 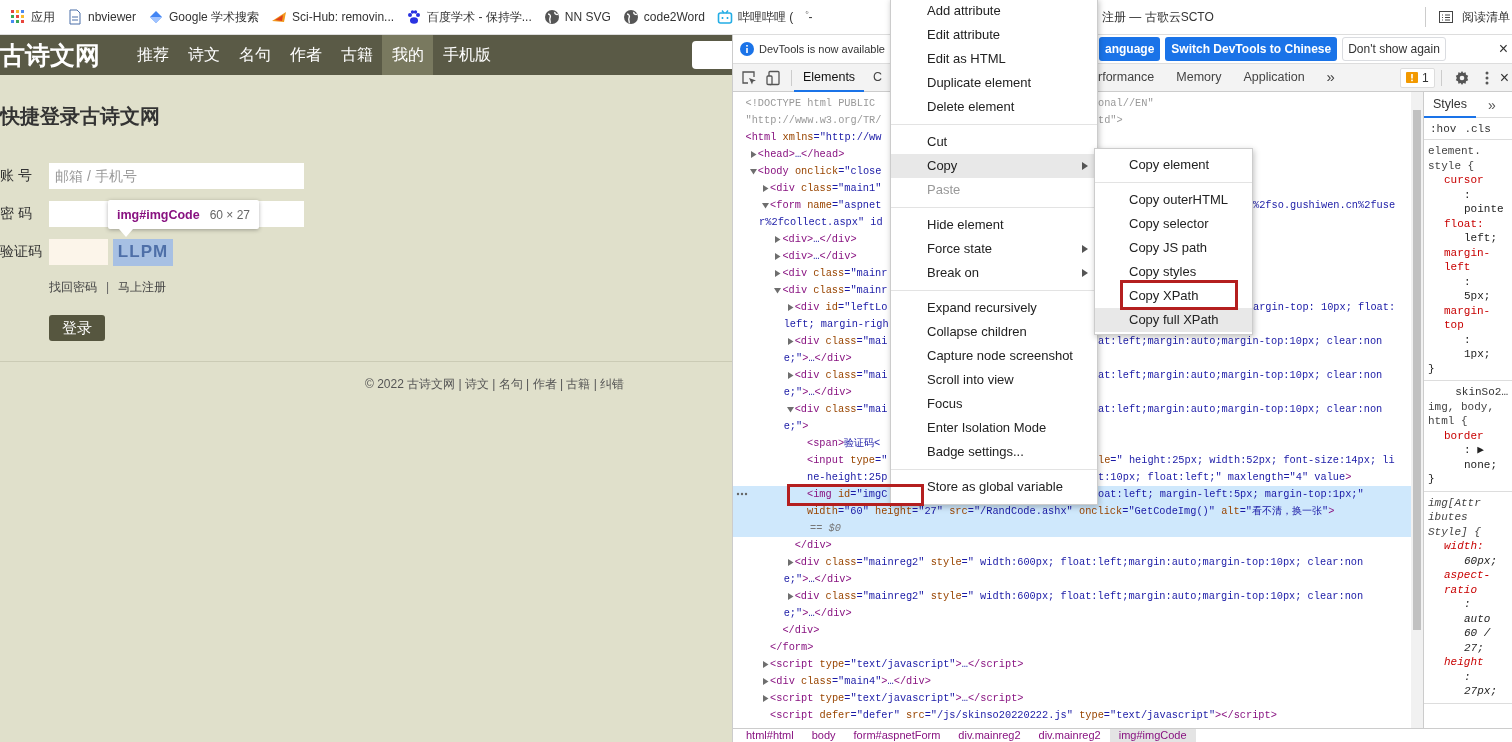 I want to click on menu-item: Break on, so click(x=994, y=273).